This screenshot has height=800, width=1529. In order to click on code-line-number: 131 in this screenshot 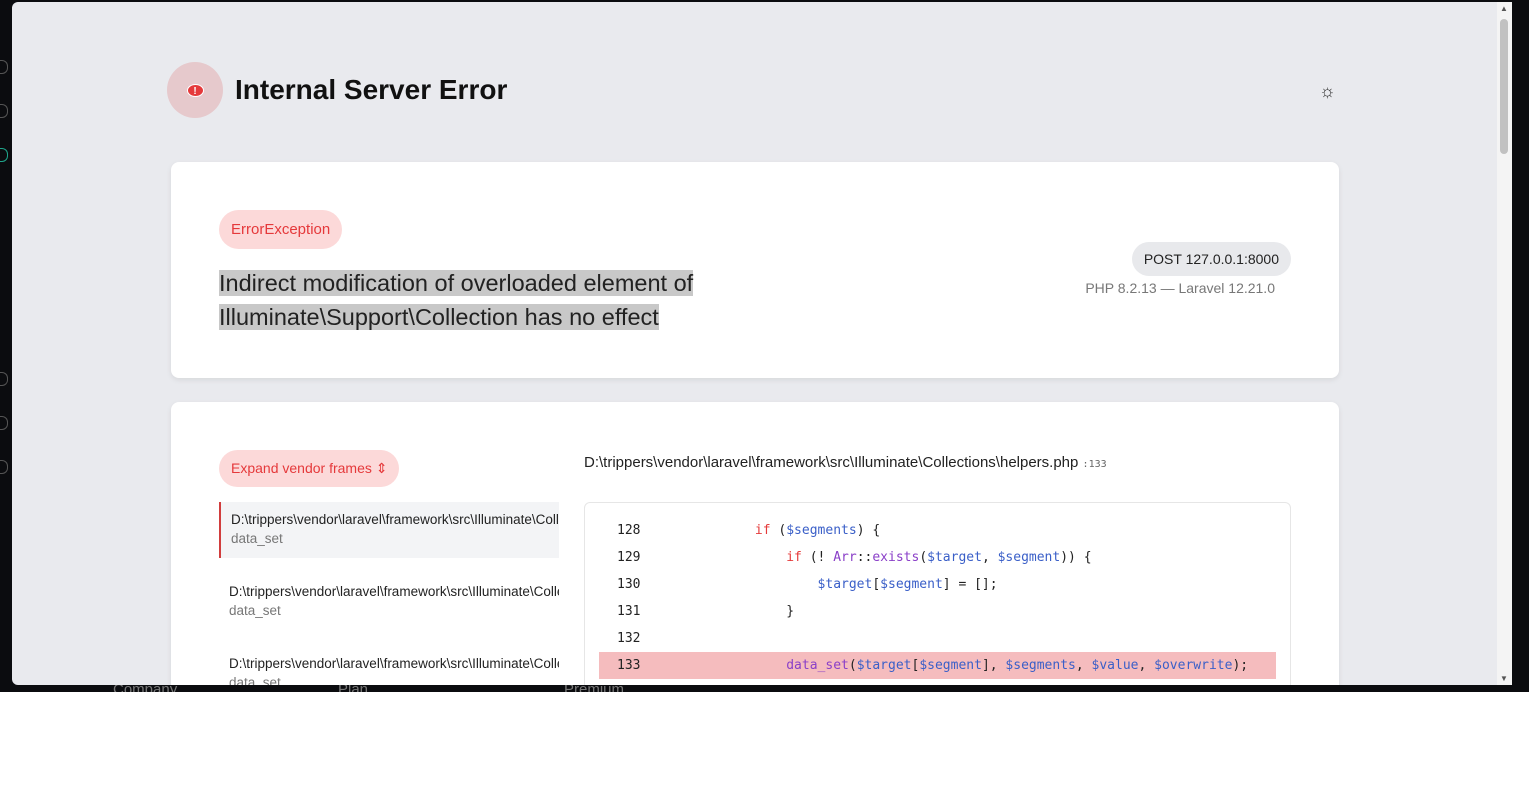, I will do `click(629, 611)`.